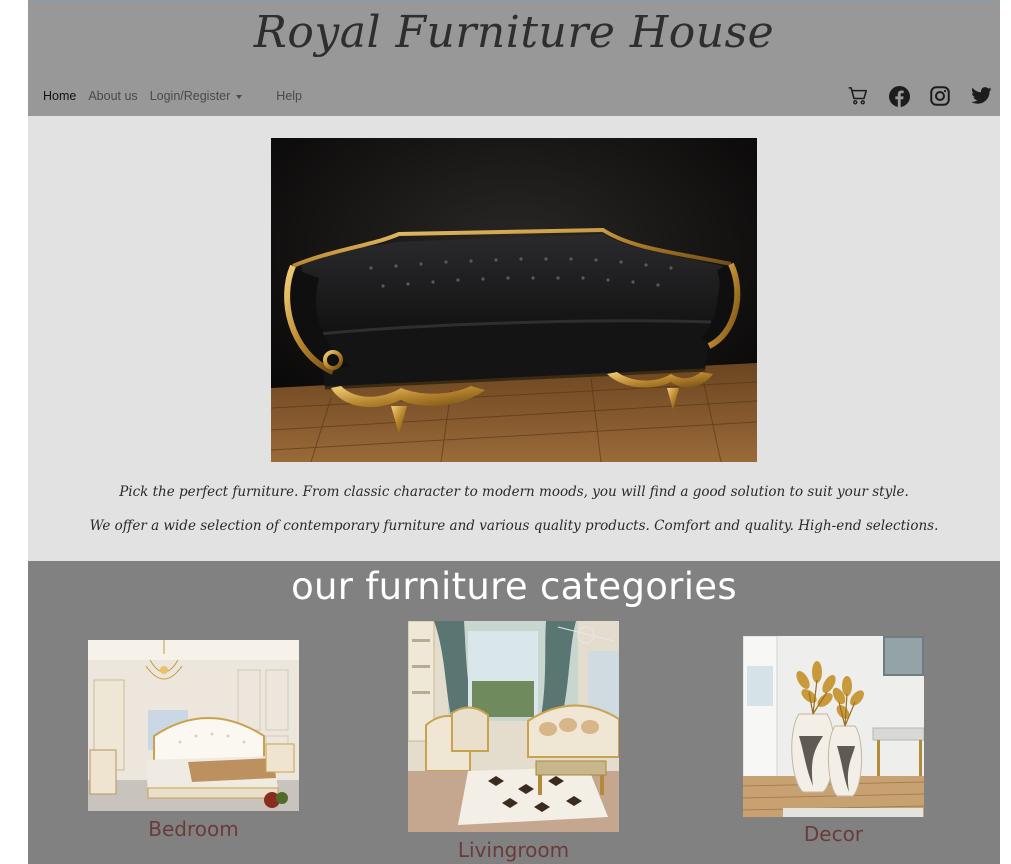 The width and height of the screenshot is (1011, 864). I want to click on nav-about-link: About us, so click(112, 96).